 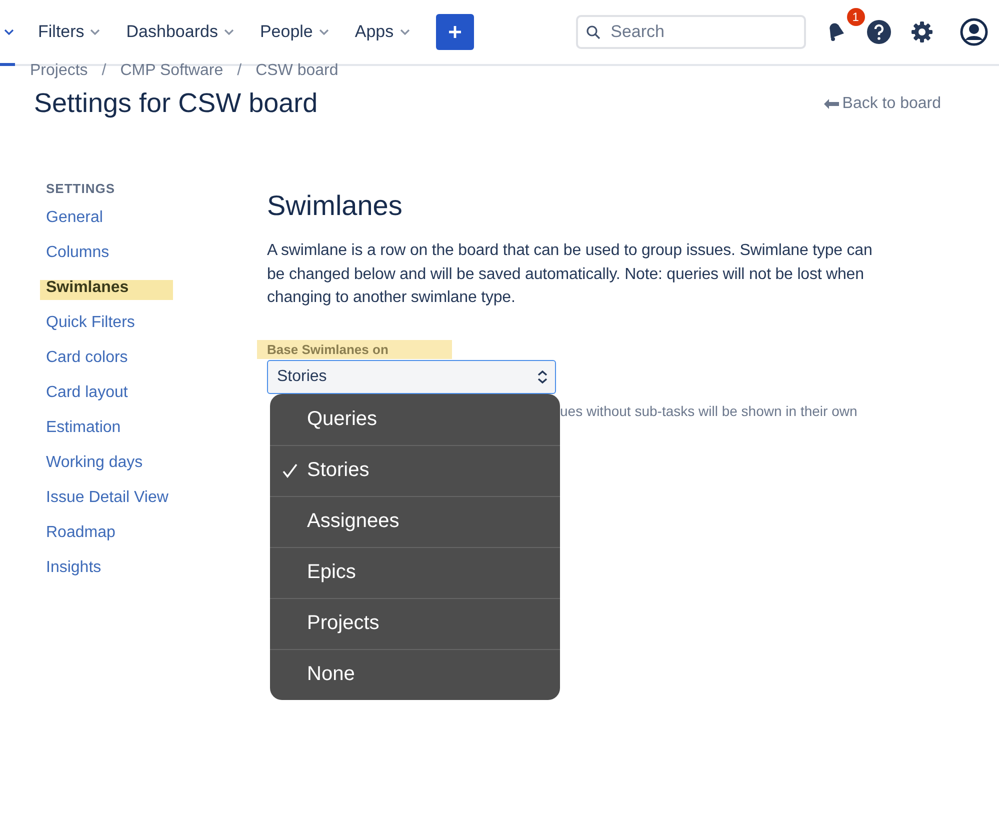 I want to click on sidebar-item: Card layout, so click(x=87, y=400).